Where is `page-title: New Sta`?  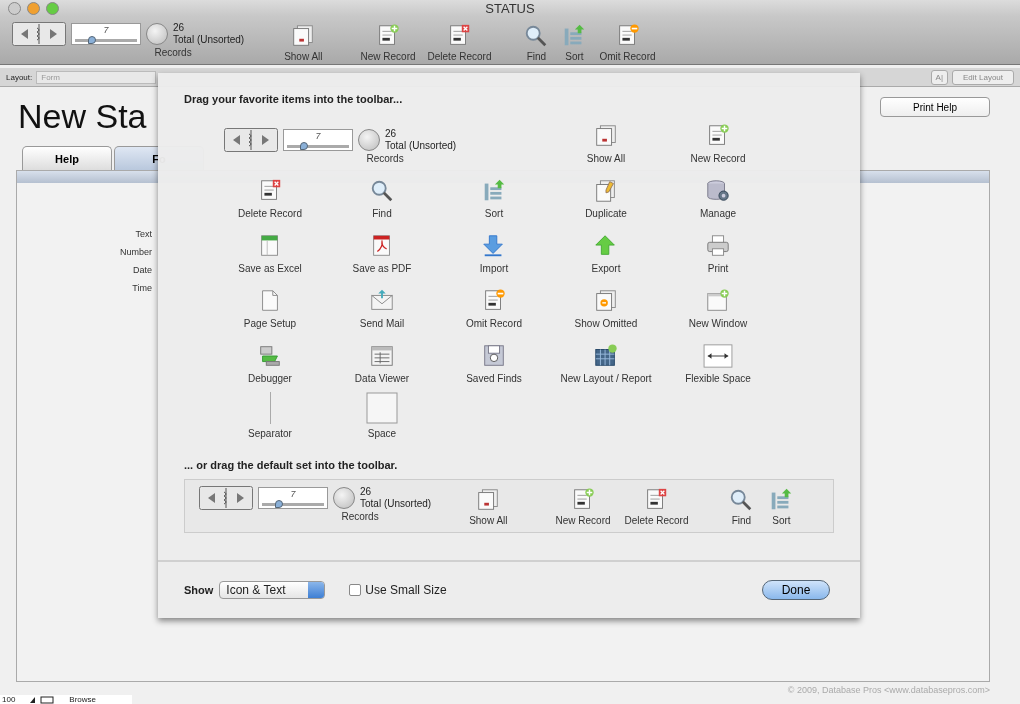
page-title: New Sta is located at coordinates (82, 116).